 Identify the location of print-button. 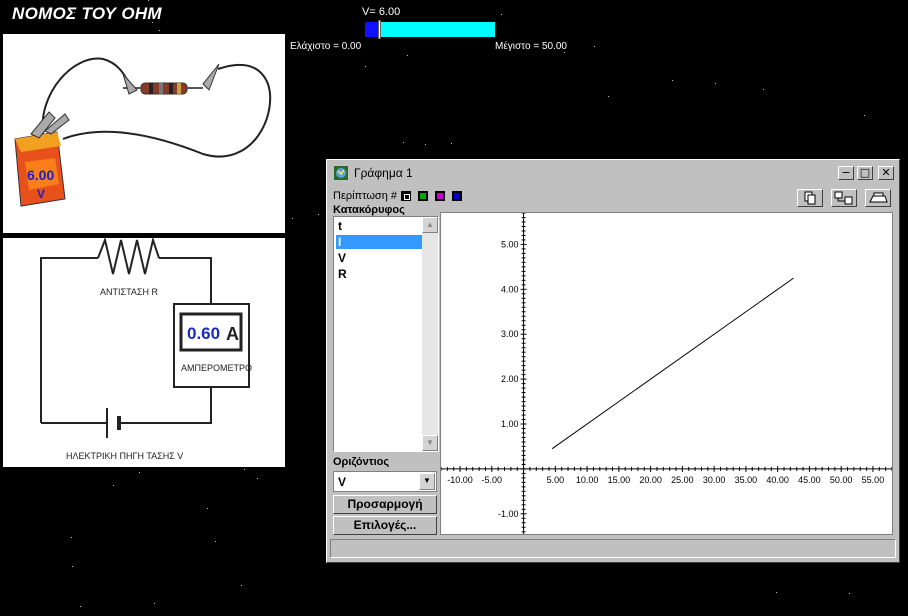
(878, 198).